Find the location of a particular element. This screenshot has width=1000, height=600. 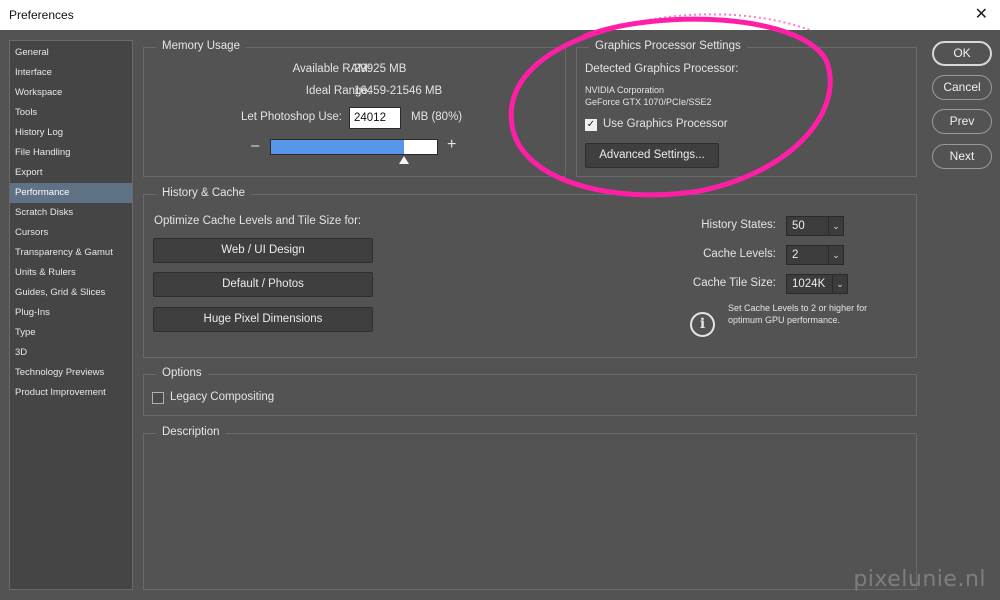

memory-decrease-button: – is located at coordinates (255, 145).